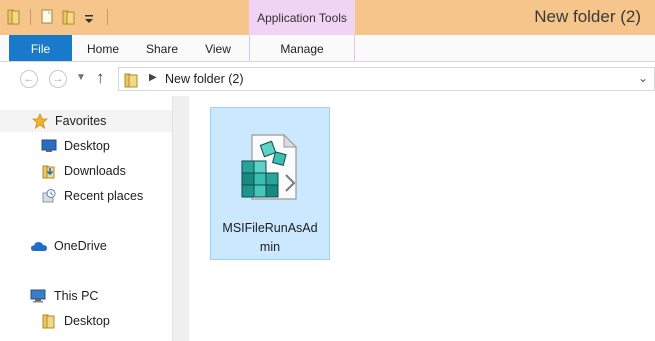  I want to click on file-name: MSIFileRunAsAd min, so click(270, 238).